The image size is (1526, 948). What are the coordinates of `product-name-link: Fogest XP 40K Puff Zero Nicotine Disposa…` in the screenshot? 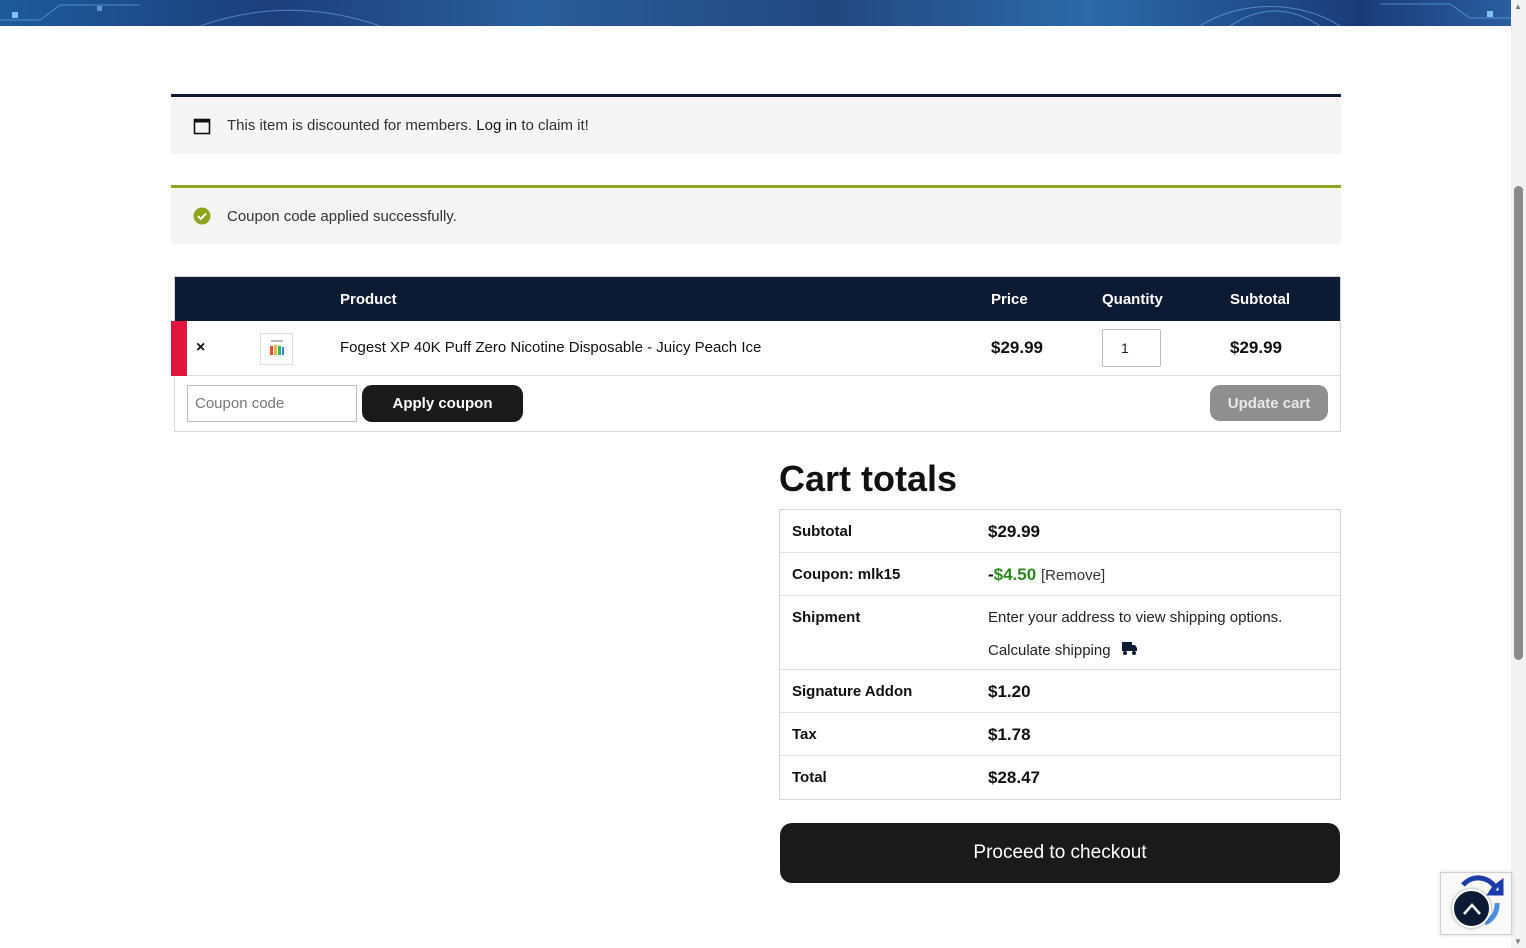 It's located at (550, 347).